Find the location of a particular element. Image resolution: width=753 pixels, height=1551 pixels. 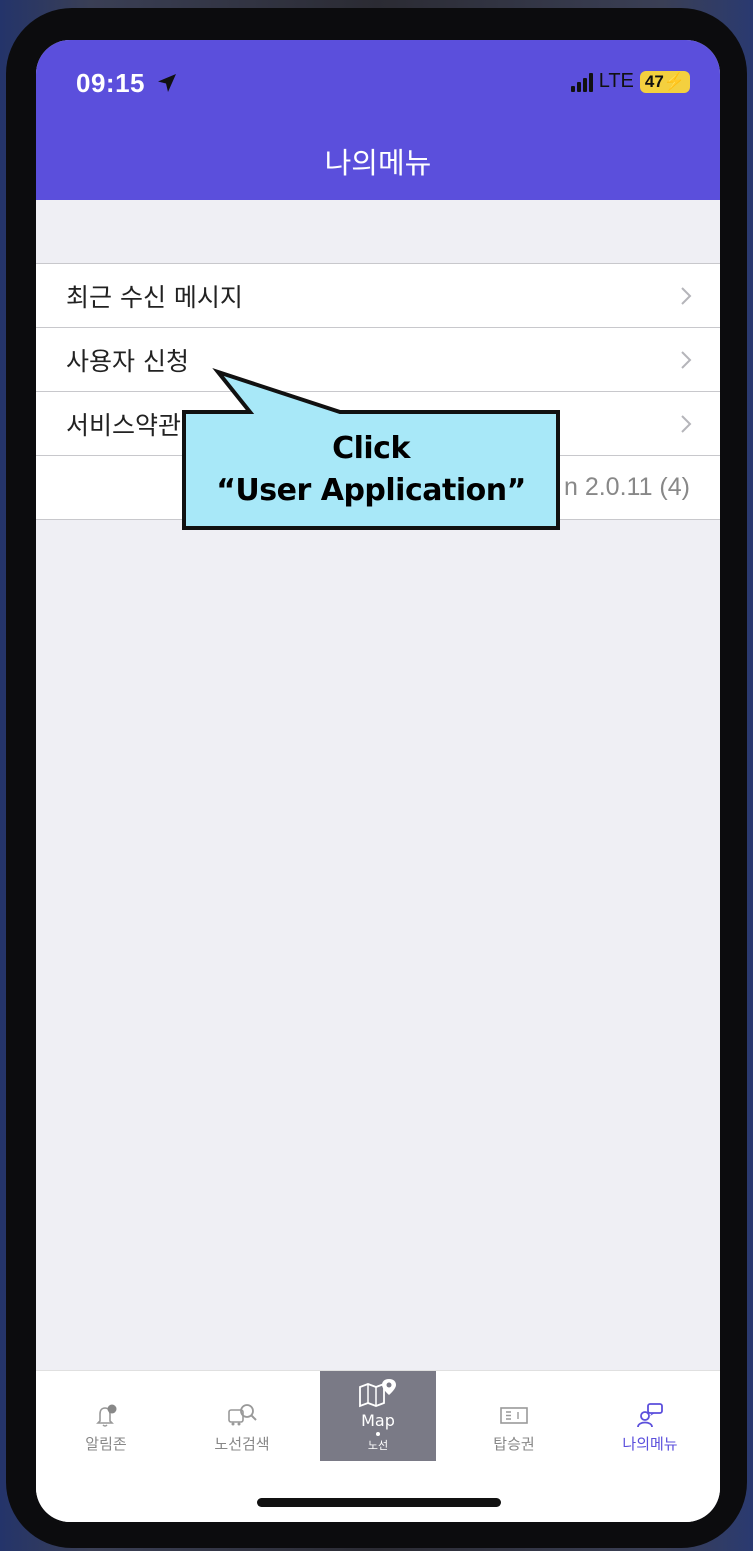

menu-item-label: 최근 수신 메시지 is located at coordinates (154, 297).